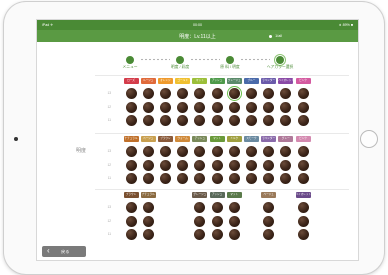  What do you see at coordinates (205, 59) in the screenshot?
I see `step-connector` at bounding box center [205, 59].